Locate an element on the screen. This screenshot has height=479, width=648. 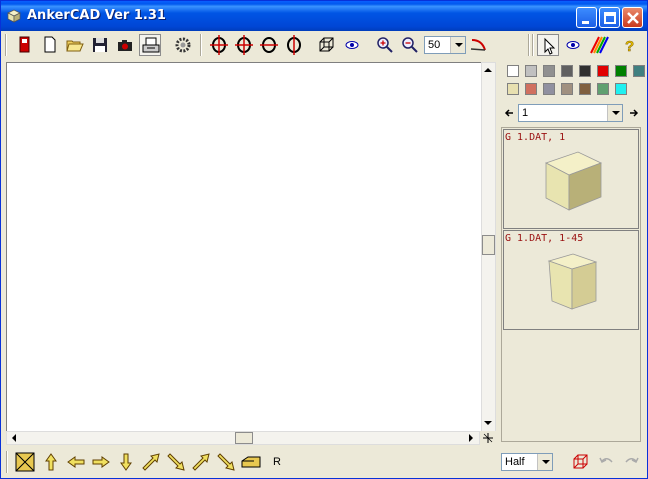
minimize-icon is located at coordinates (585, 22).